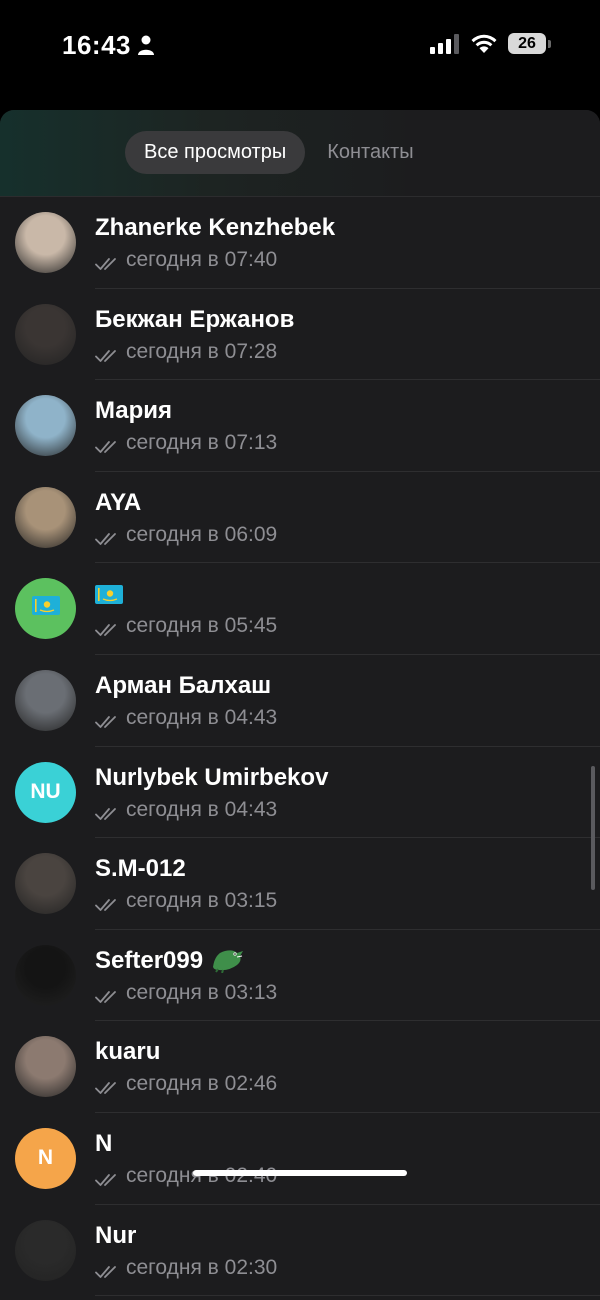  I want to click on status-bar: 16:43 26, so click(300, 45).